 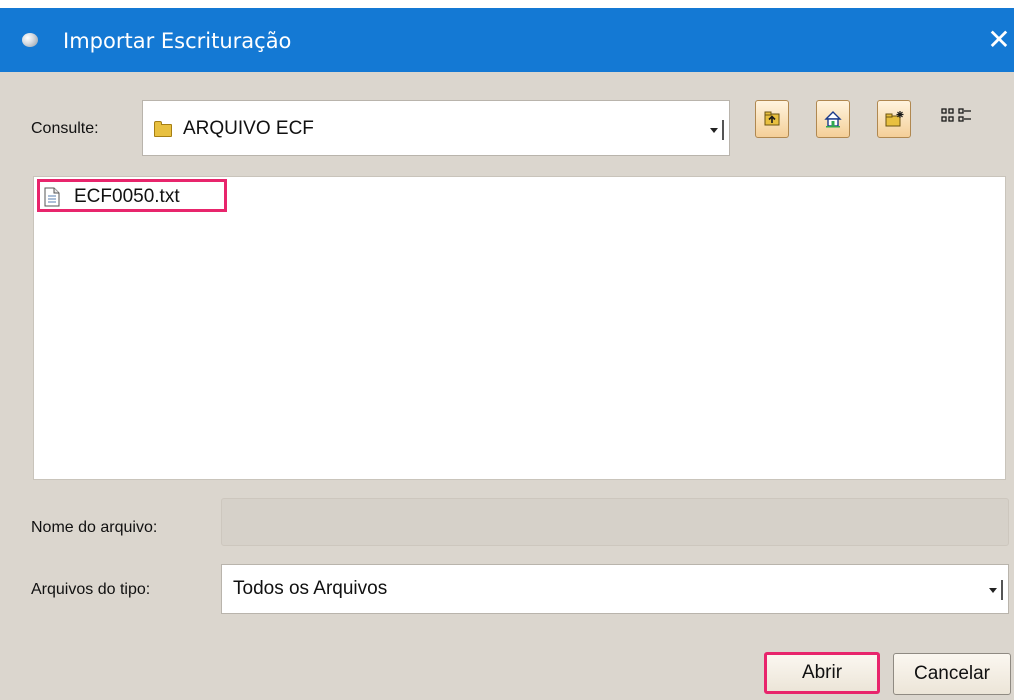 I want to click on lookin-label: Consulte:, so click(x=65, y=128).